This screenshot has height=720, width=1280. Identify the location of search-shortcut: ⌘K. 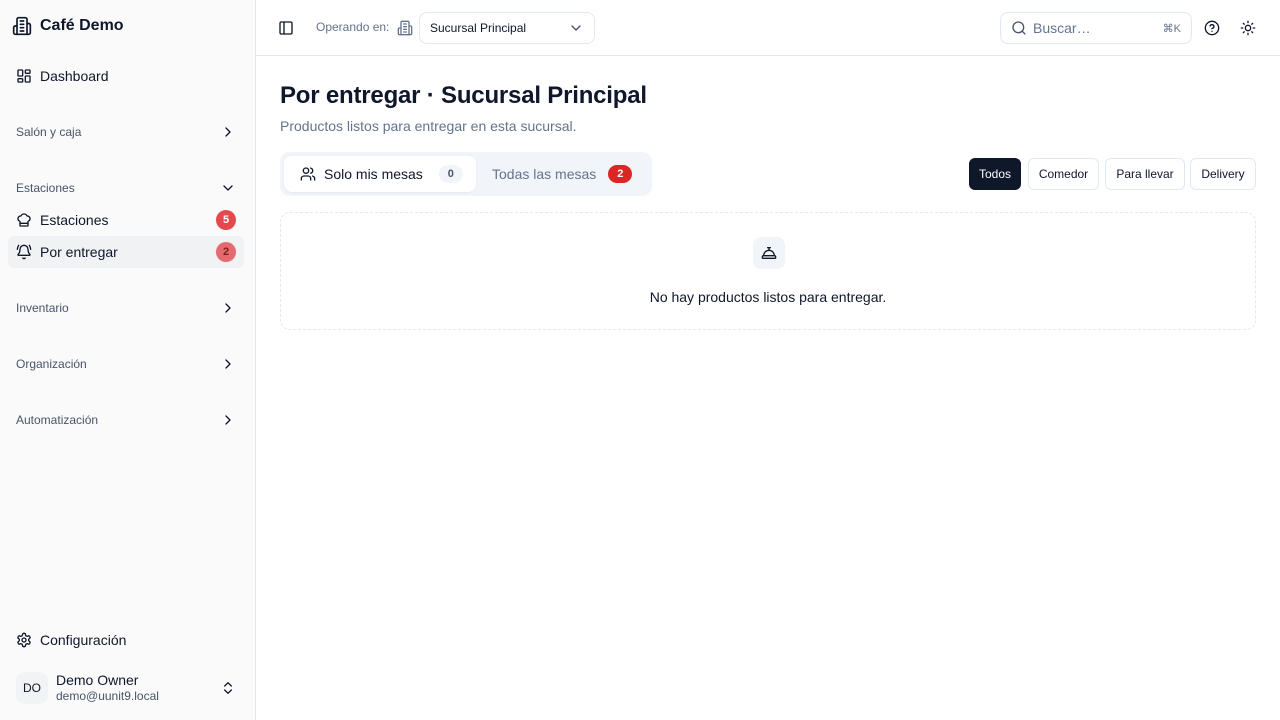
(1171, 28).